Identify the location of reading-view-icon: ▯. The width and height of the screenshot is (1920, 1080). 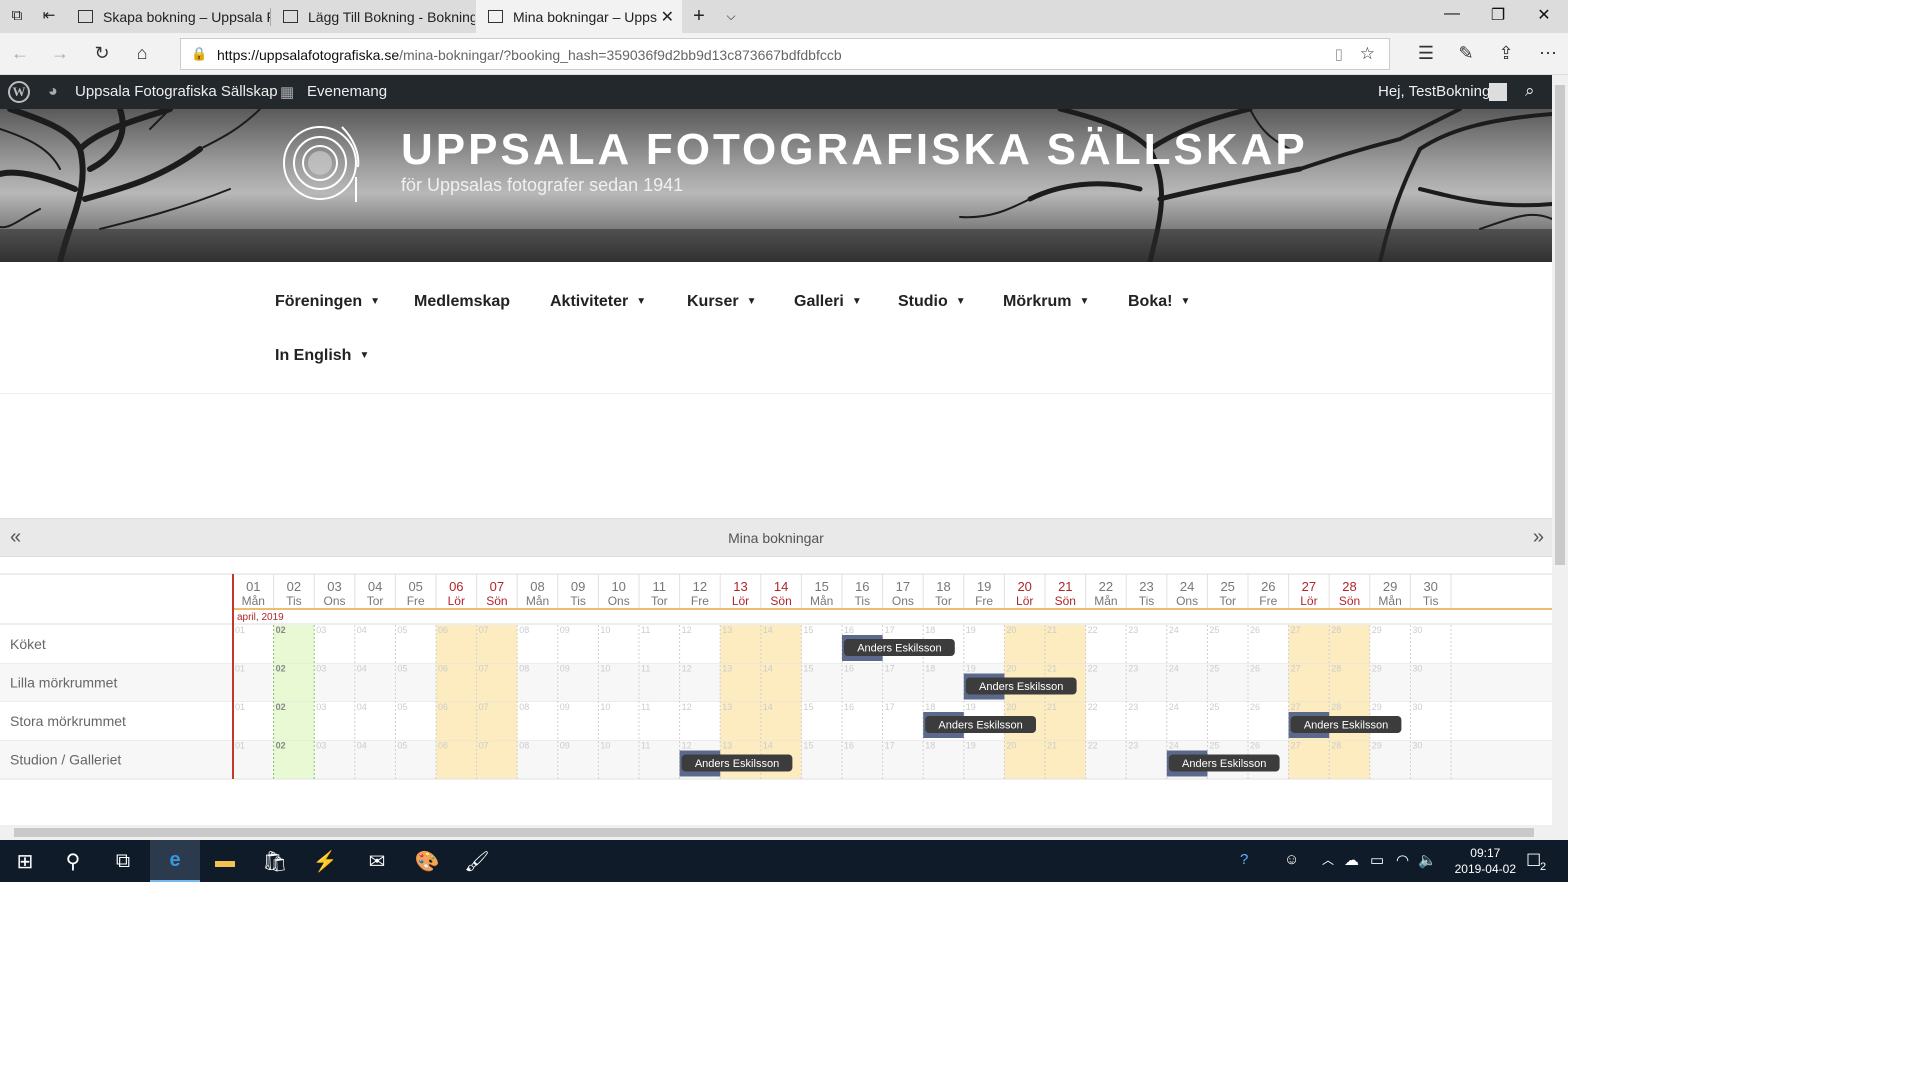
(1339, 54).